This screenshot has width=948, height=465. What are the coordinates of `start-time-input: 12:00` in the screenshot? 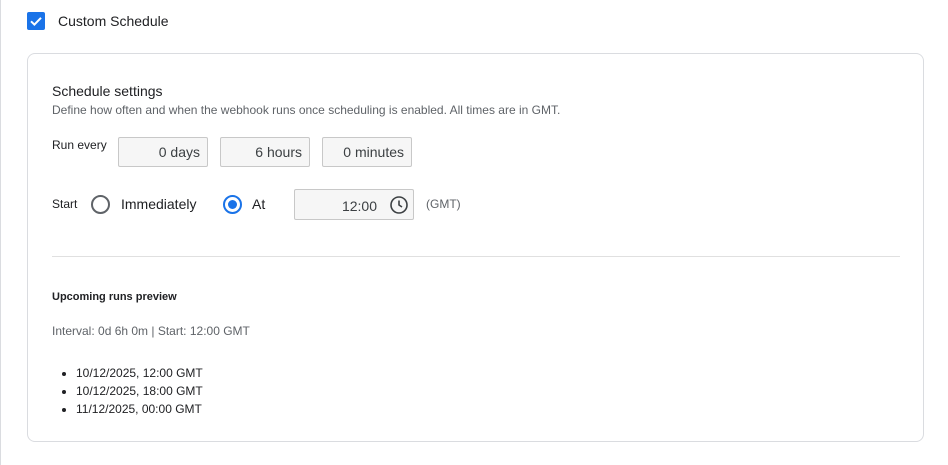 It's located at (354, 204).